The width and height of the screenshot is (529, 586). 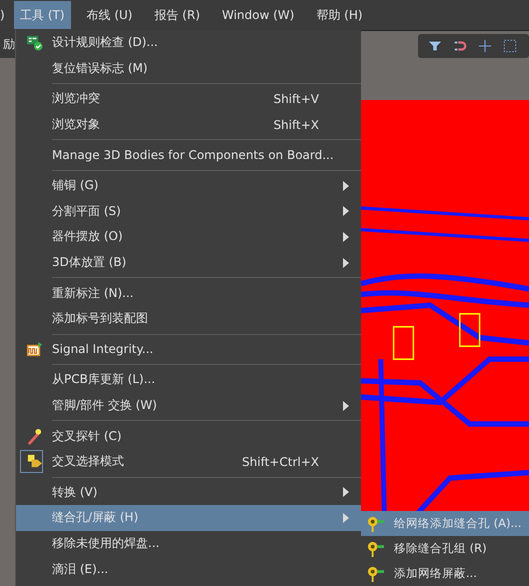 I want to click on menu-item: 移除缝合孔组 (R), so click(x=445, y=548).